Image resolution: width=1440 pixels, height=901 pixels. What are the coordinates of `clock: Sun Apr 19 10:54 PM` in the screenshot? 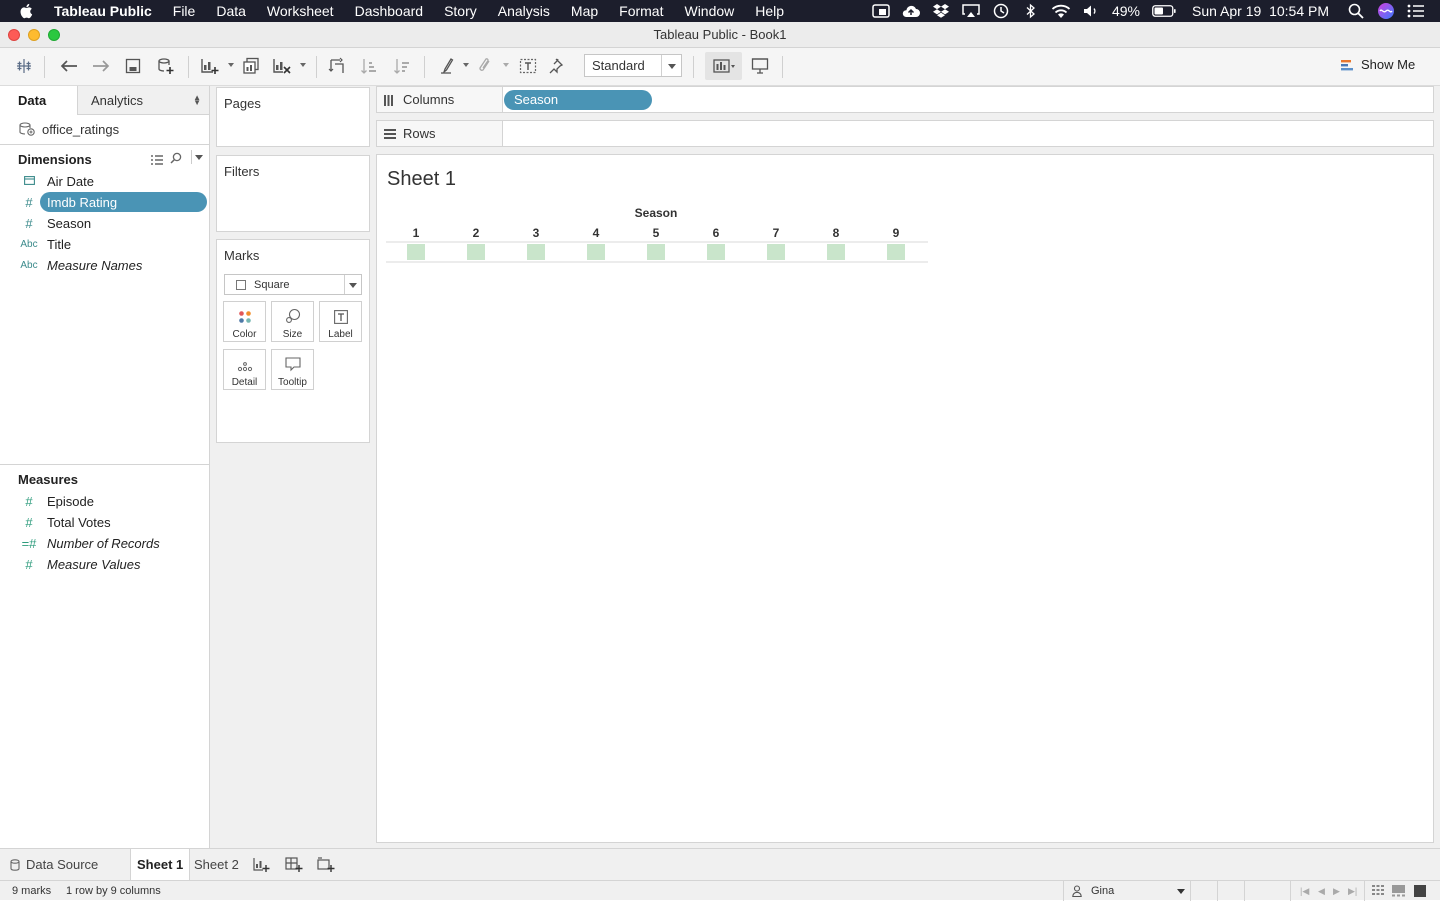 It's located at (1260, 11).